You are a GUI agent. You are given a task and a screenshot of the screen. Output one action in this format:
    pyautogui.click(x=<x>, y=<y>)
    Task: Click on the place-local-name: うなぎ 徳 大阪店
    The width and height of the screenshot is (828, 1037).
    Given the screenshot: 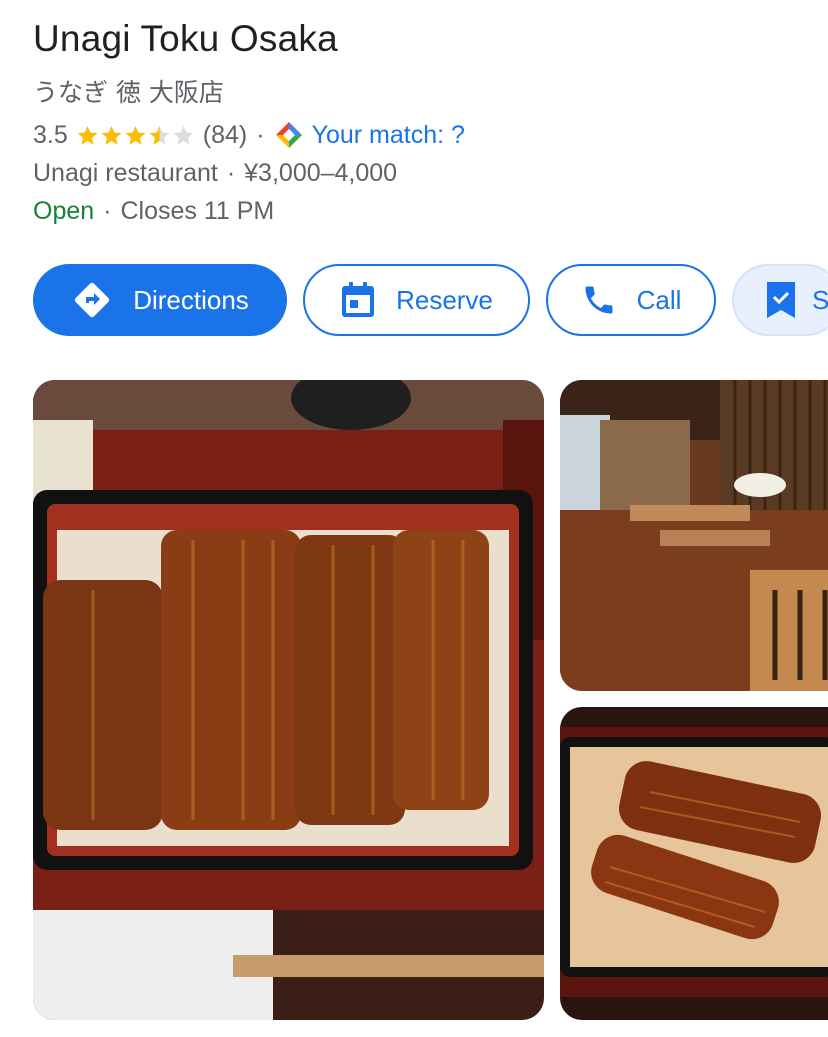 What is the action you would take?
    pyautogui.click(x=128, y=92)
    